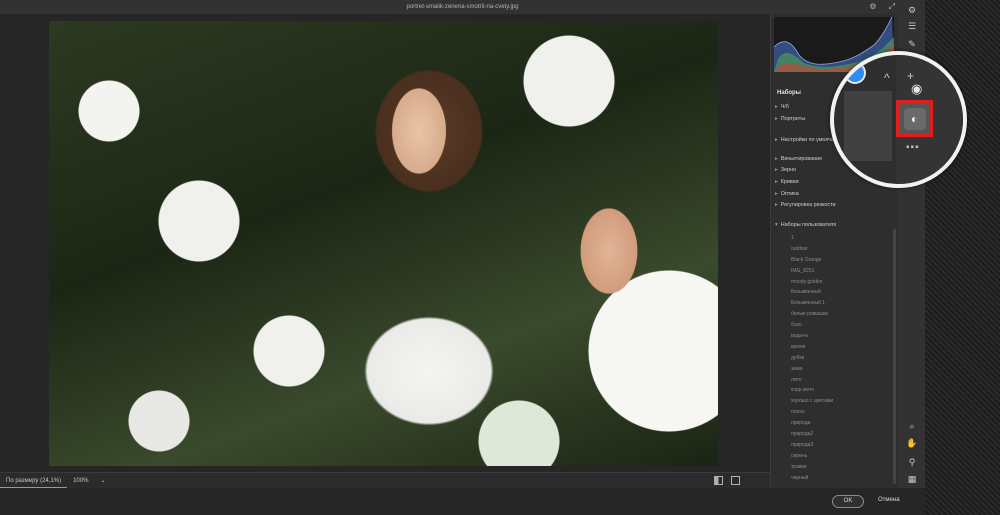  What do you see at coordinates (735, 480) in the screenshot?
I see `single-view-icon` at bounding box center [735, 480].